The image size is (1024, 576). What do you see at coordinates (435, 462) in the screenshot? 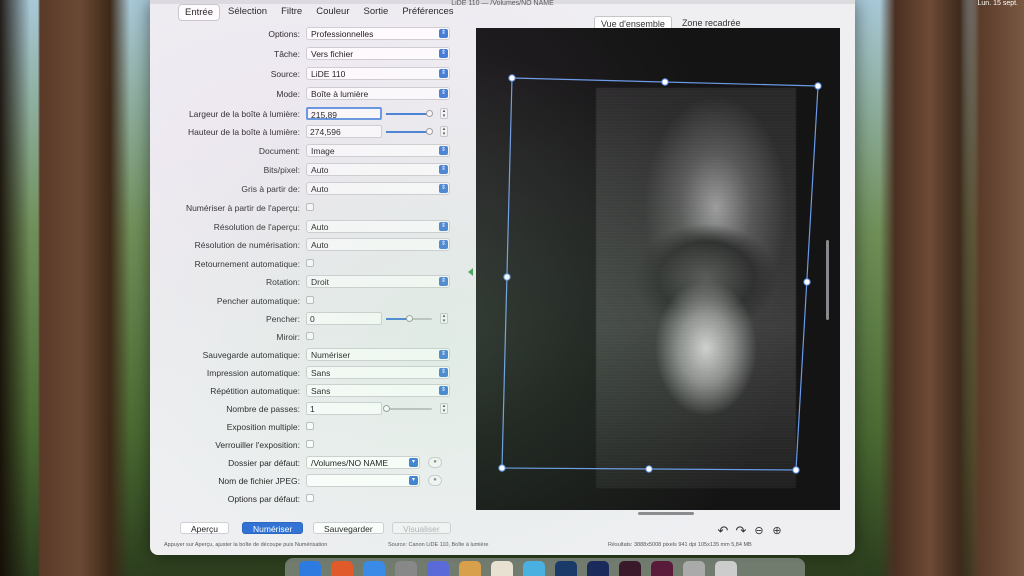
I see `dossier-reset-button: ●` at bounding box center [435, 462].